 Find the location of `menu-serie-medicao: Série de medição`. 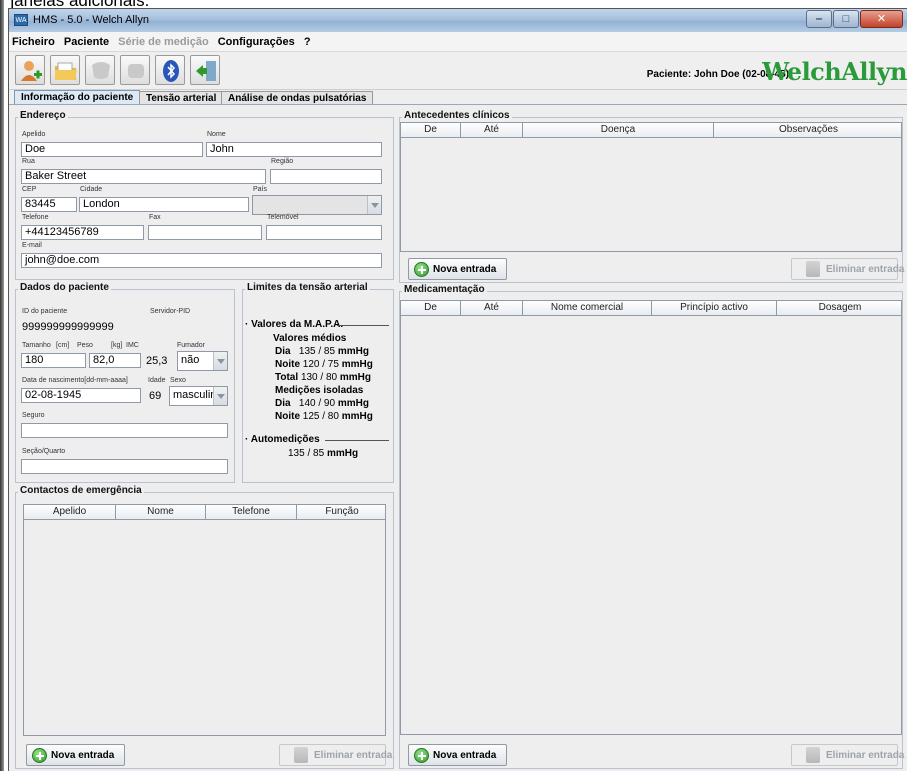

menu-serie-medicao: Série de medição is located at coordinates (163, 40).